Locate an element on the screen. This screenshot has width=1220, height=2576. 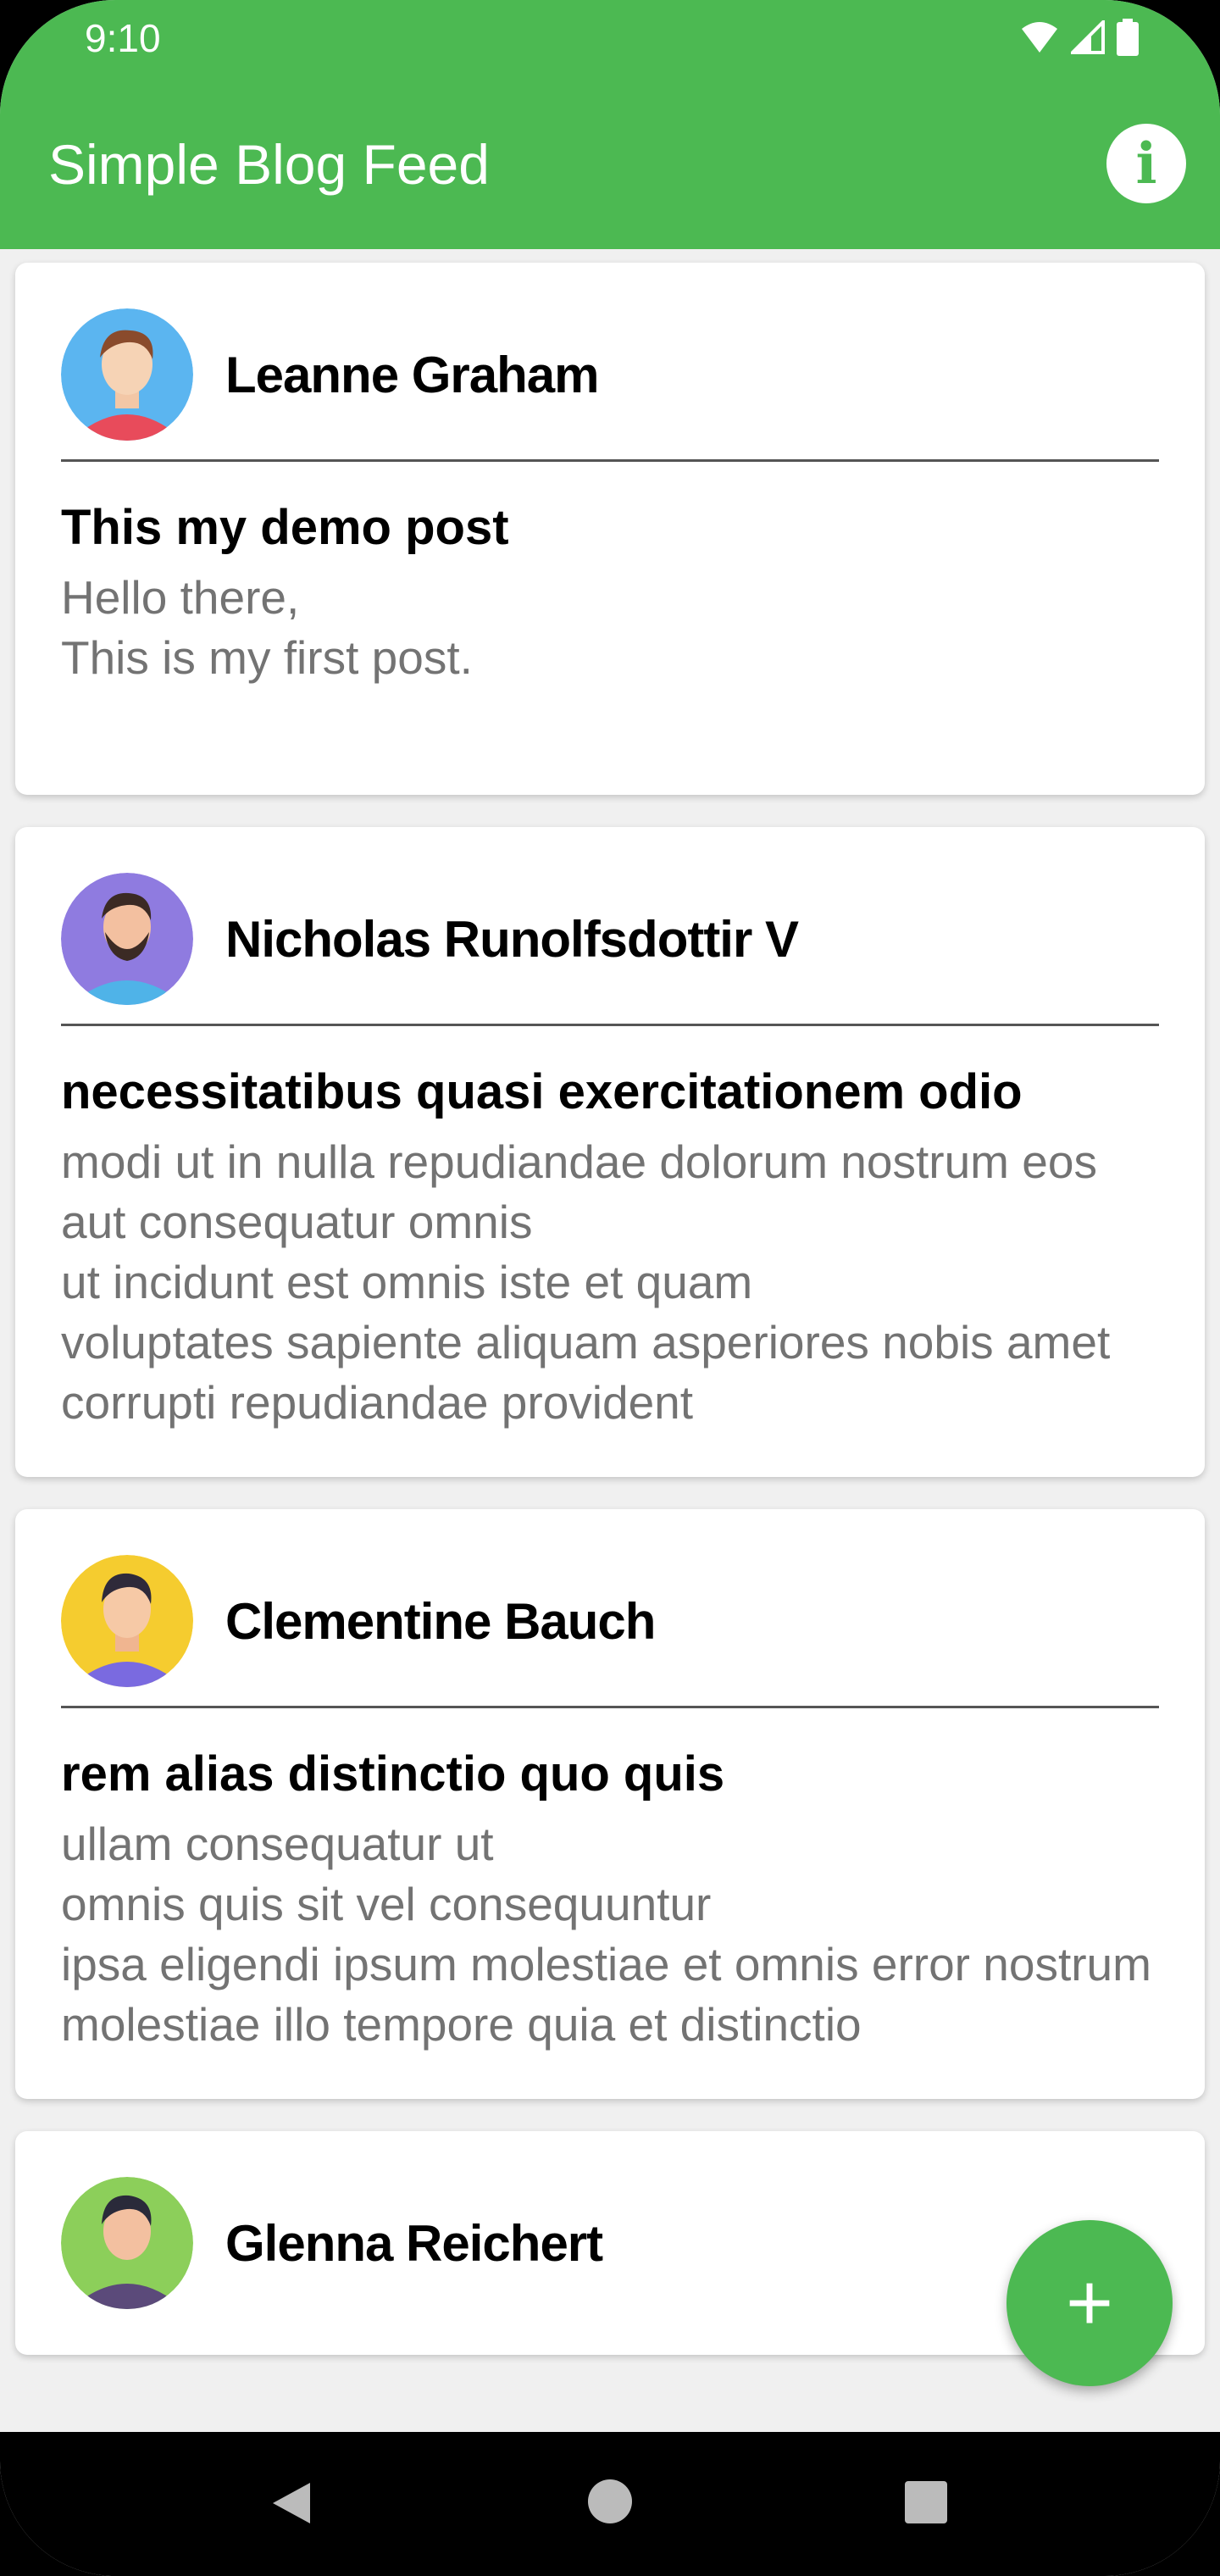
app-title: Simple Blog Feed is located at coordinates (269, 164).